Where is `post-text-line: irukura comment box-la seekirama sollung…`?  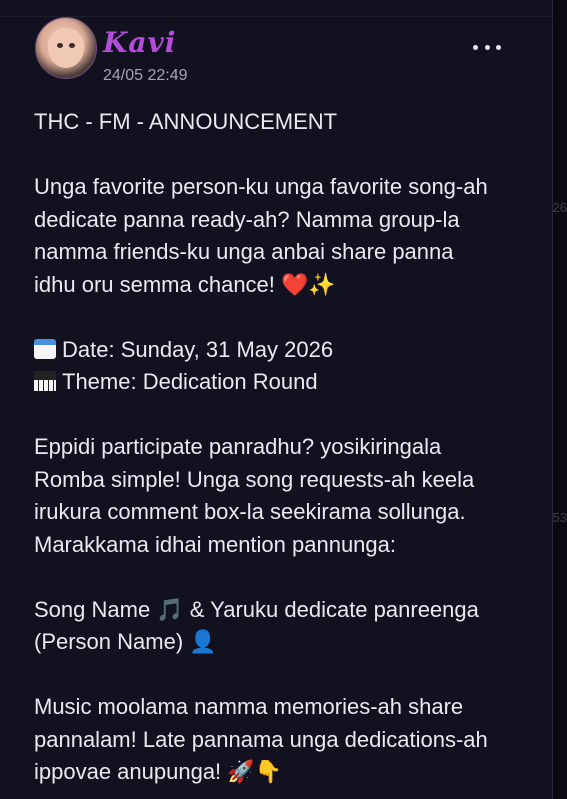 post-text-line: irukura comment box-la seekirama sollung… is located at coordinates (250, 511).